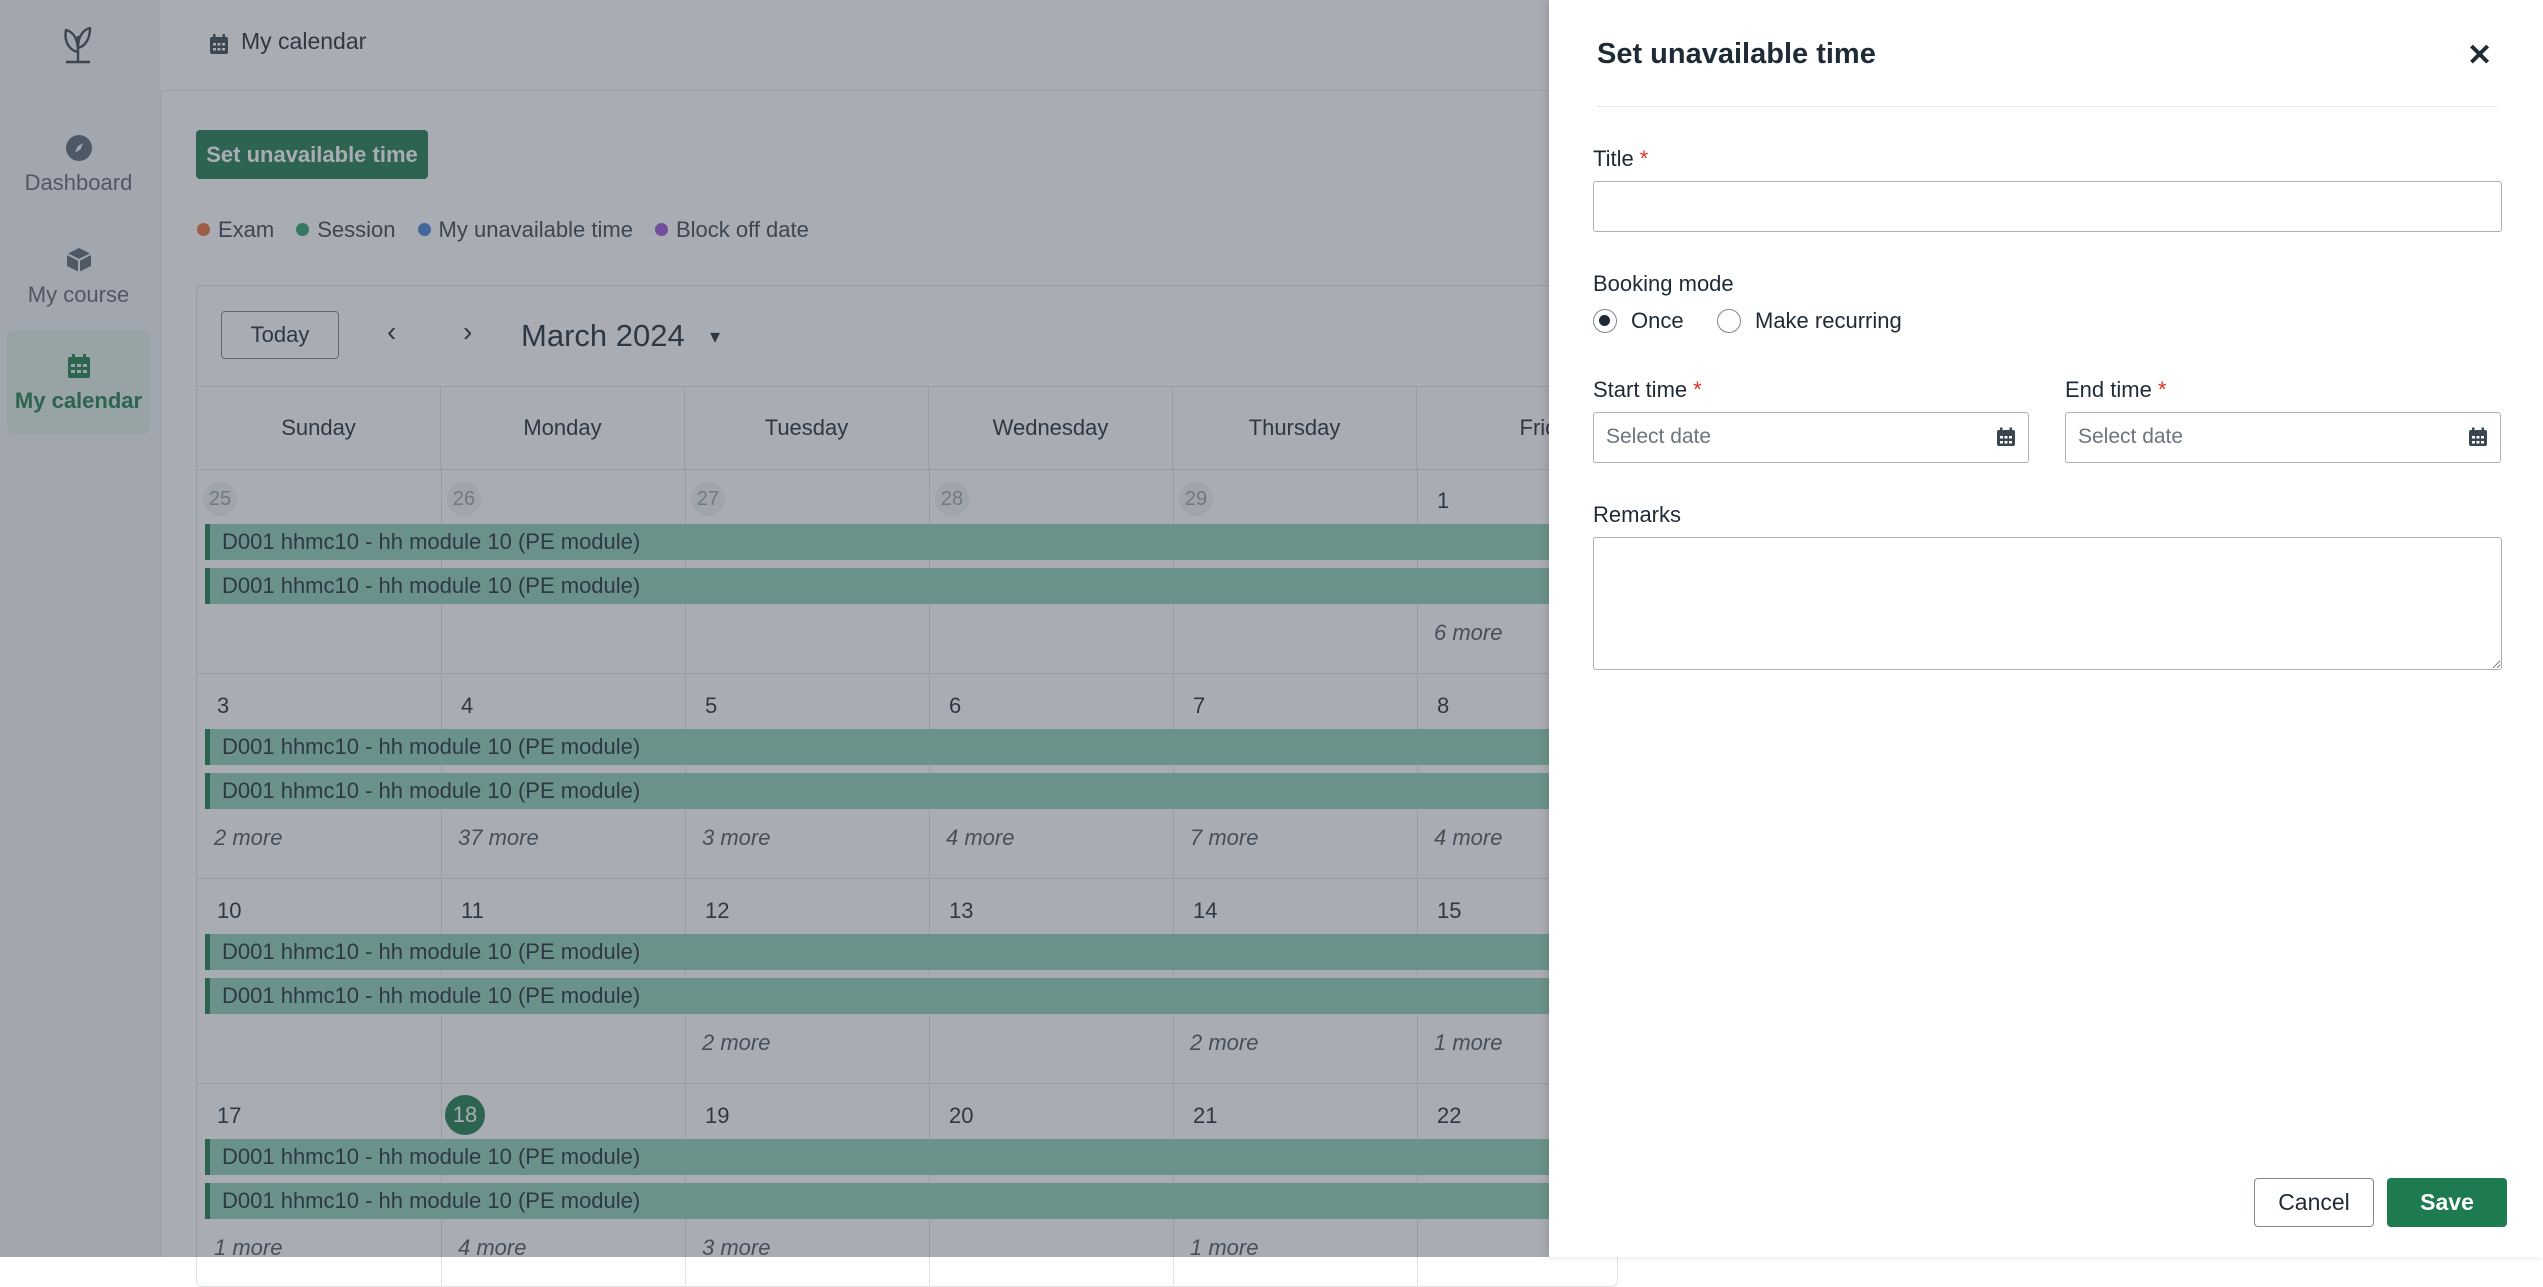 The width and height of the screenshot is (2543, 1287). I want to click on start-time-label: Start time *, so click(1647, 390).